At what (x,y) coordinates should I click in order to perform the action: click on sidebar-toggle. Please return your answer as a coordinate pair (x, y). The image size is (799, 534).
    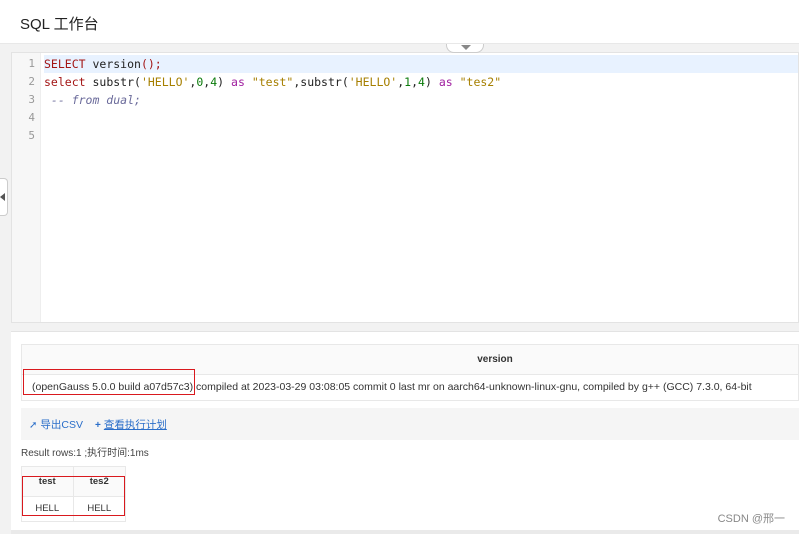
    Looking at the image, I should click on (4, 197).